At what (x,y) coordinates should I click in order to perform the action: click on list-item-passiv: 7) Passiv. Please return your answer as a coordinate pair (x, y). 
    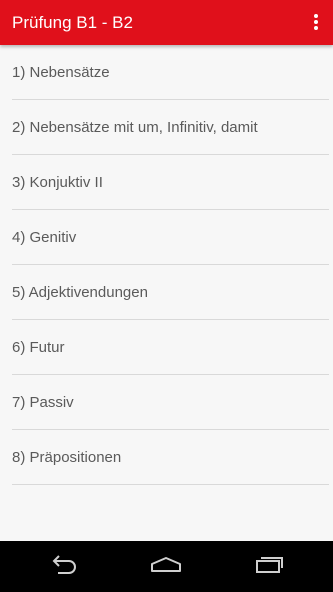
    Looking at the image, I should click on (170, 402).